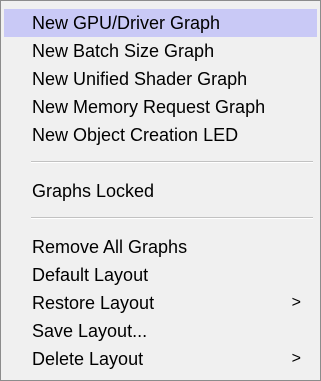 The width and height of the screenshot is (321, 381). I want to click on menu-item-label: Default Layout, so click(90, 275).